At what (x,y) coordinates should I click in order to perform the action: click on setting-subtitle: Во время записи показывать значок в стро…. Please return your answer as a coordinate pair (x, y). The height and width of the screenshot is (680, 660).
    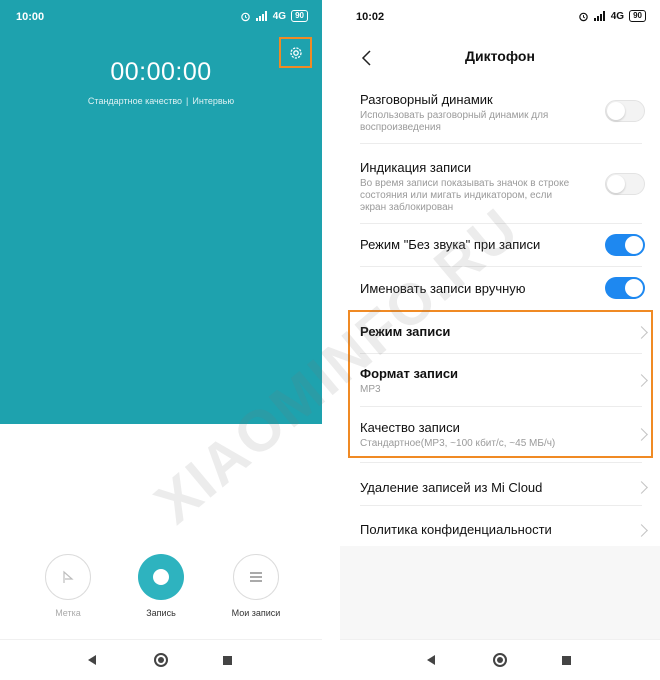
    Looking at the image, I should click on (465, 195).